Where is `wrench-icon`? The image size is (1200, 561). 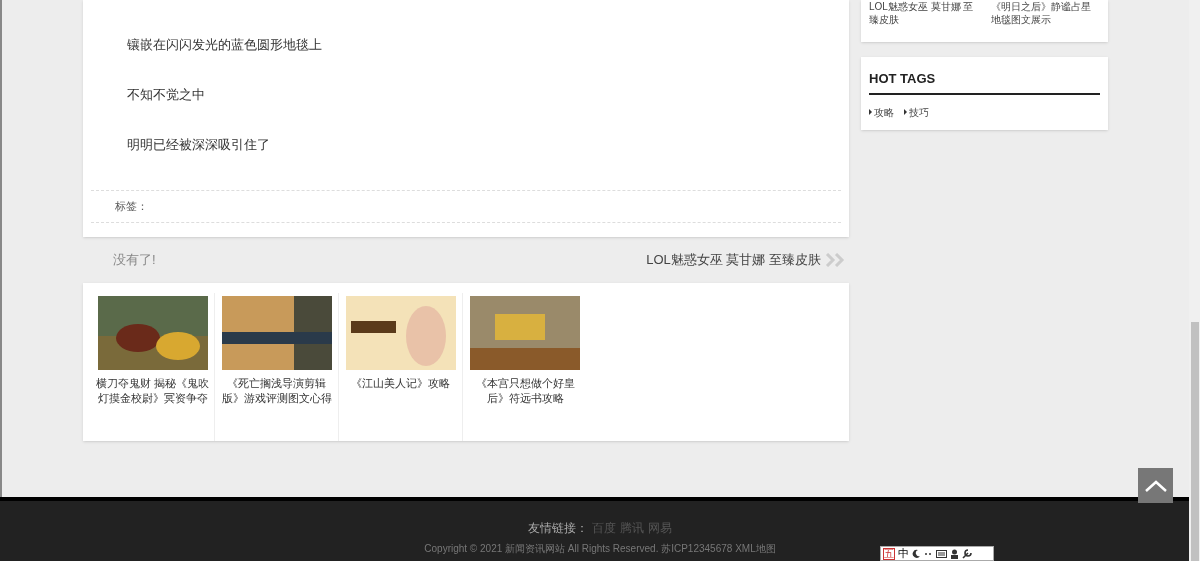 wrench-icon is located at coordinates (967, 553).